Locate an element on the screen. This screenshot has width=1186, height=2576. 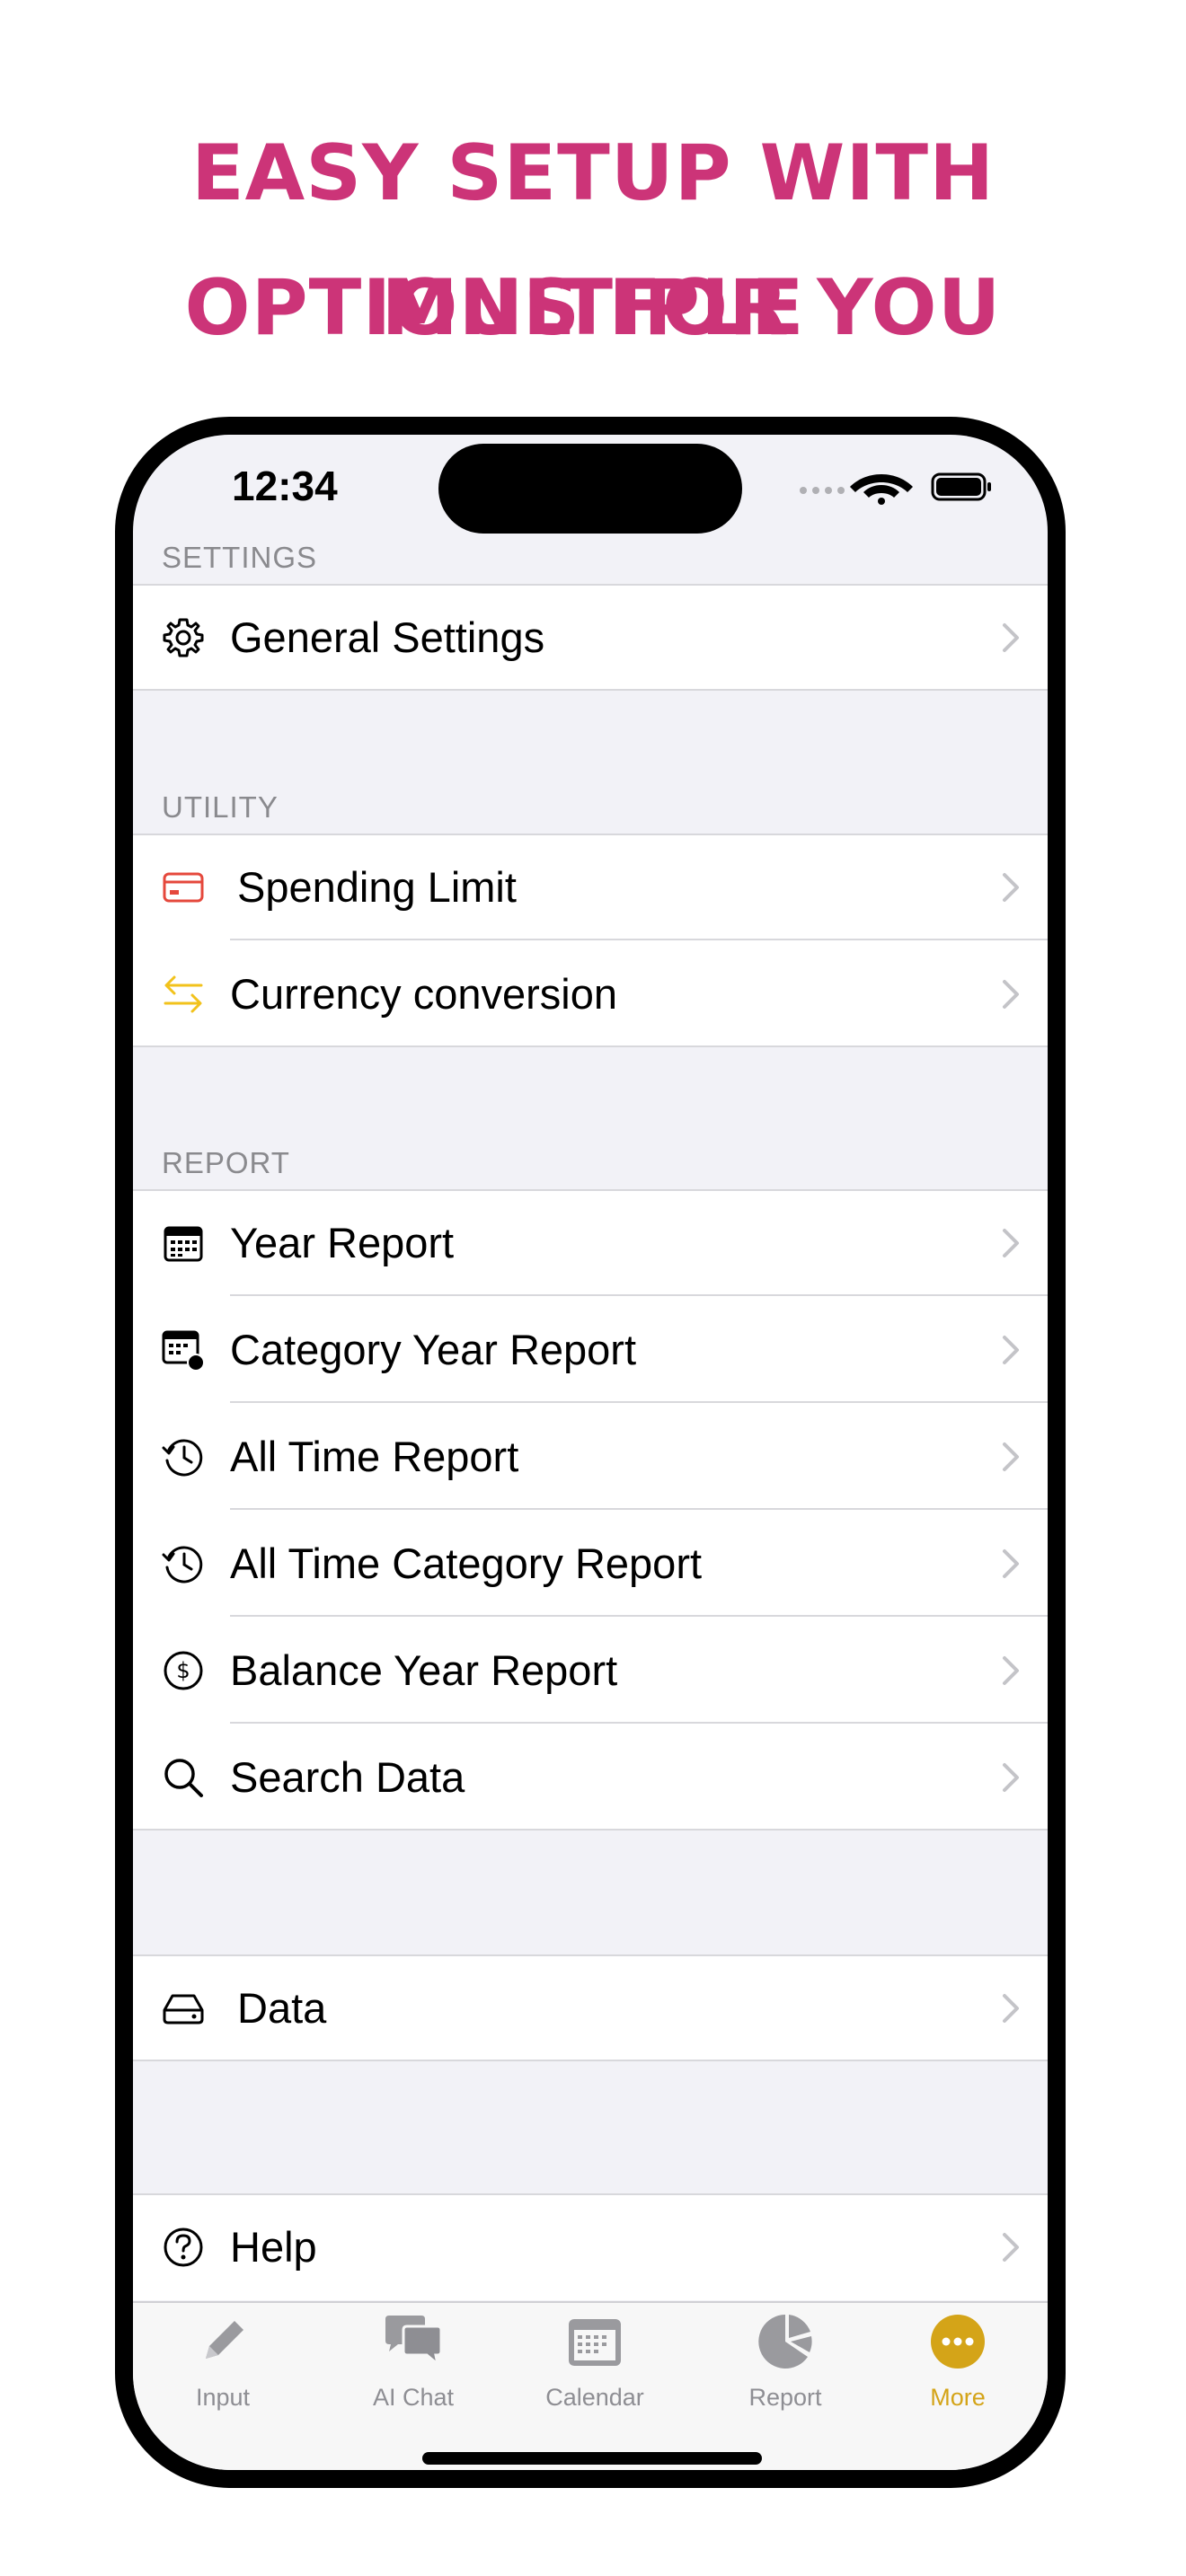
tab-report: Report is located at coordinates (785, 2362).